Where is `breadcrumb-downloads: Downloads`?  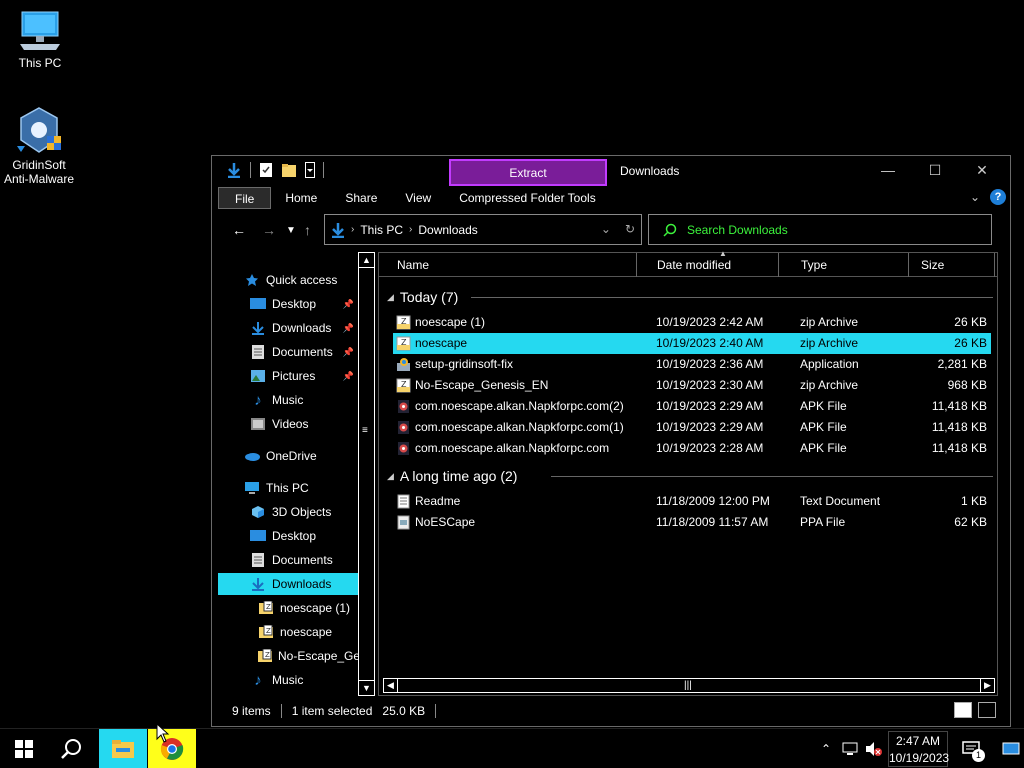
breadcrumb-downloads: Downloads is located at coordinates (447, 230).